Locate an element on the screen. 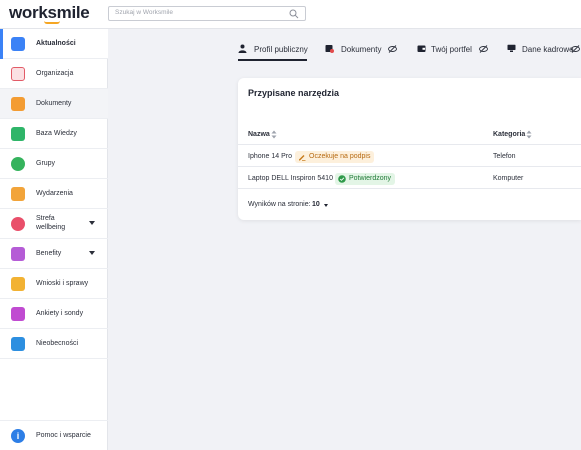  sidebar-item-wellbeing: Strefa wellbeing is located at coordinates (54, 224).